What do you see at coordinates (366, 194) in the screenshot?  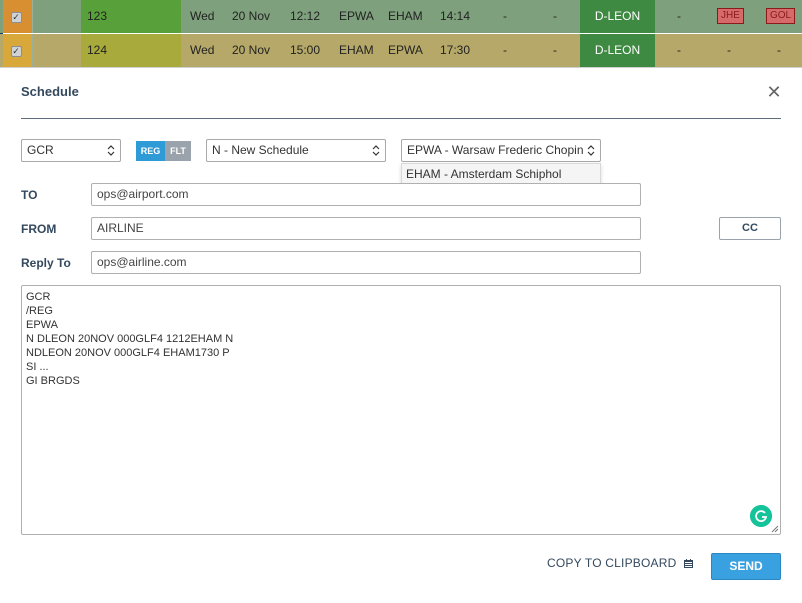 I see `to-field: ops@airport.com` at bounding box center [366, 194].